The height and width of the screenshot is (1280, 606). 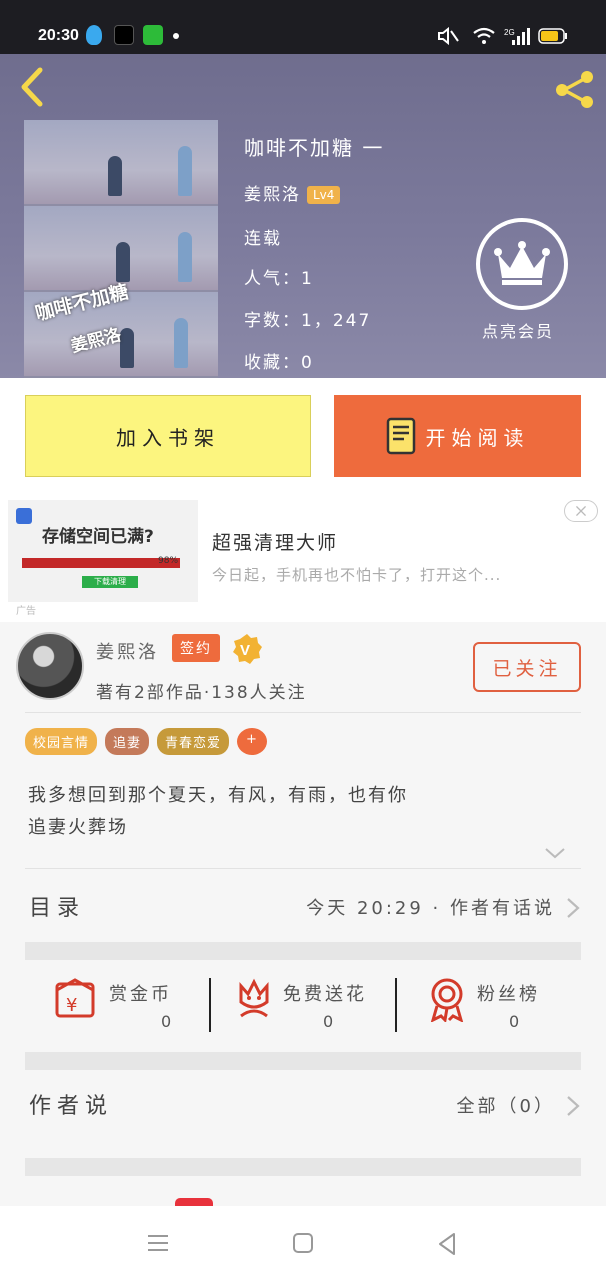 What do you see at coordinates (153, 35) in the screenshot?
I see `iqiyi-icon` at bounding box center [153, 35].